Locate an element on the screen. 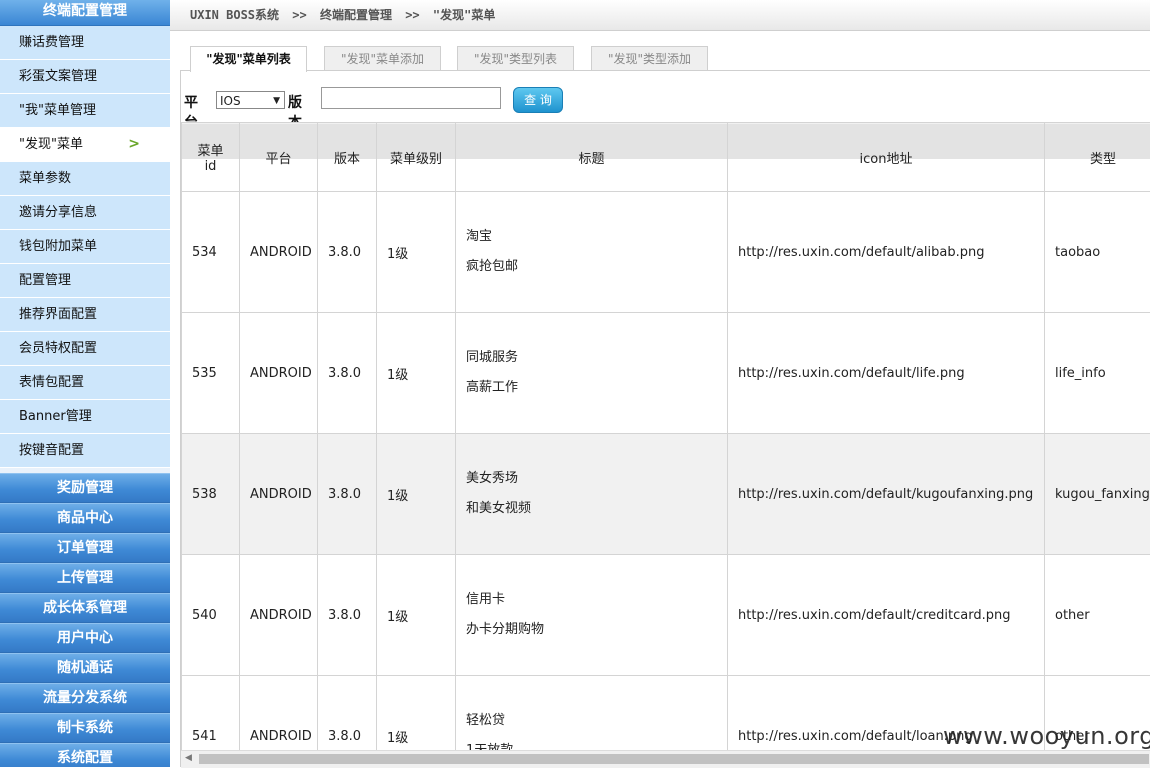  cell-title: 淘宝疯抢包邮 is located at coordinates (592, 252).